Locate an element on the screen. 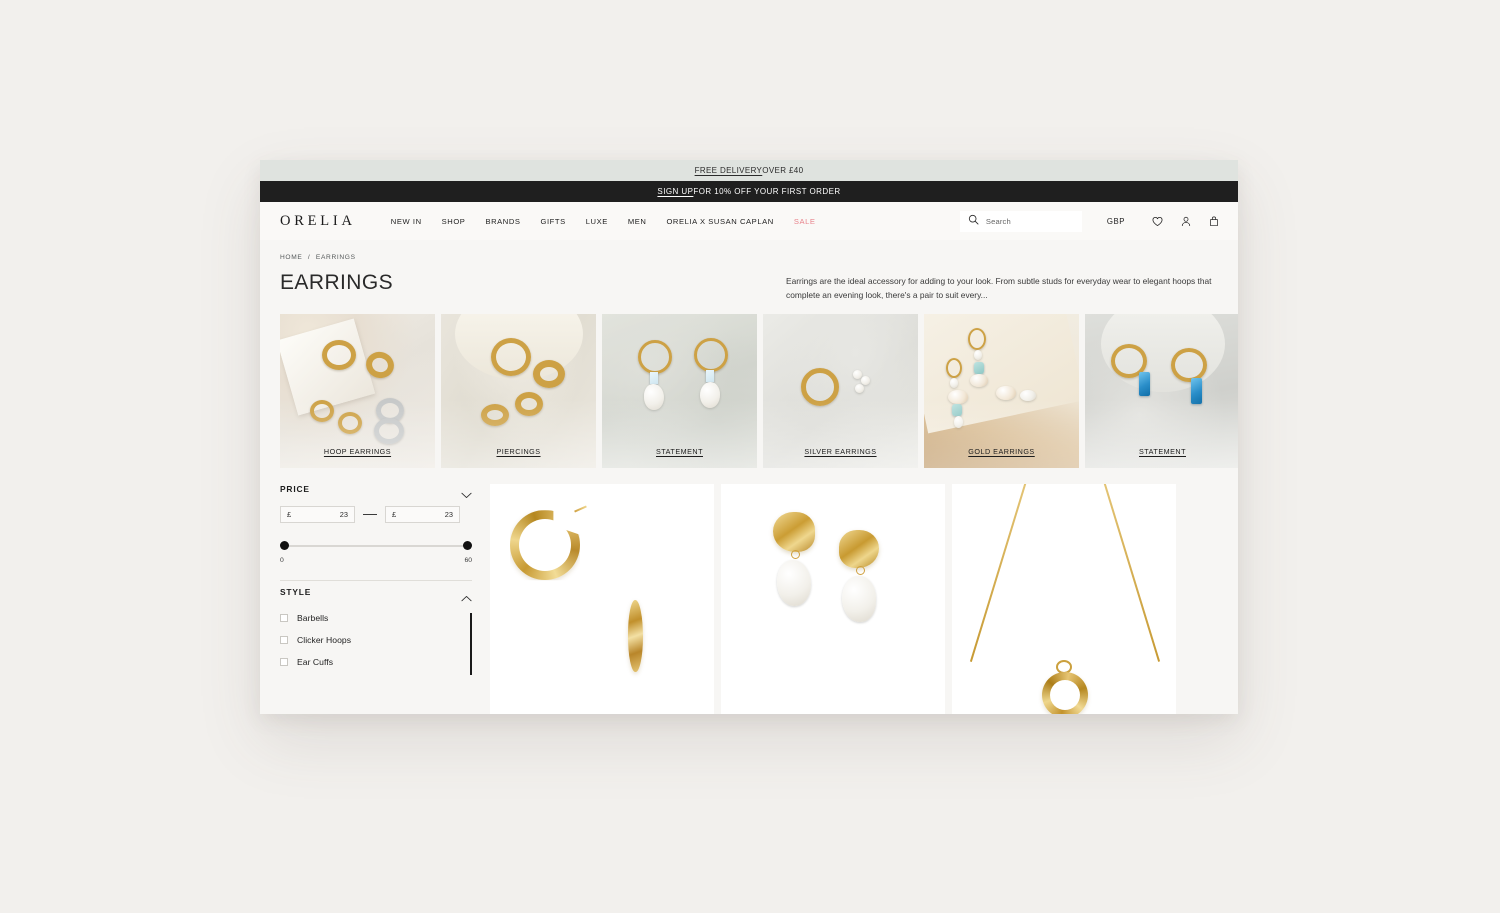  category-tile-statement-blue: STATEMENT is located at coordinates (1161, 391).